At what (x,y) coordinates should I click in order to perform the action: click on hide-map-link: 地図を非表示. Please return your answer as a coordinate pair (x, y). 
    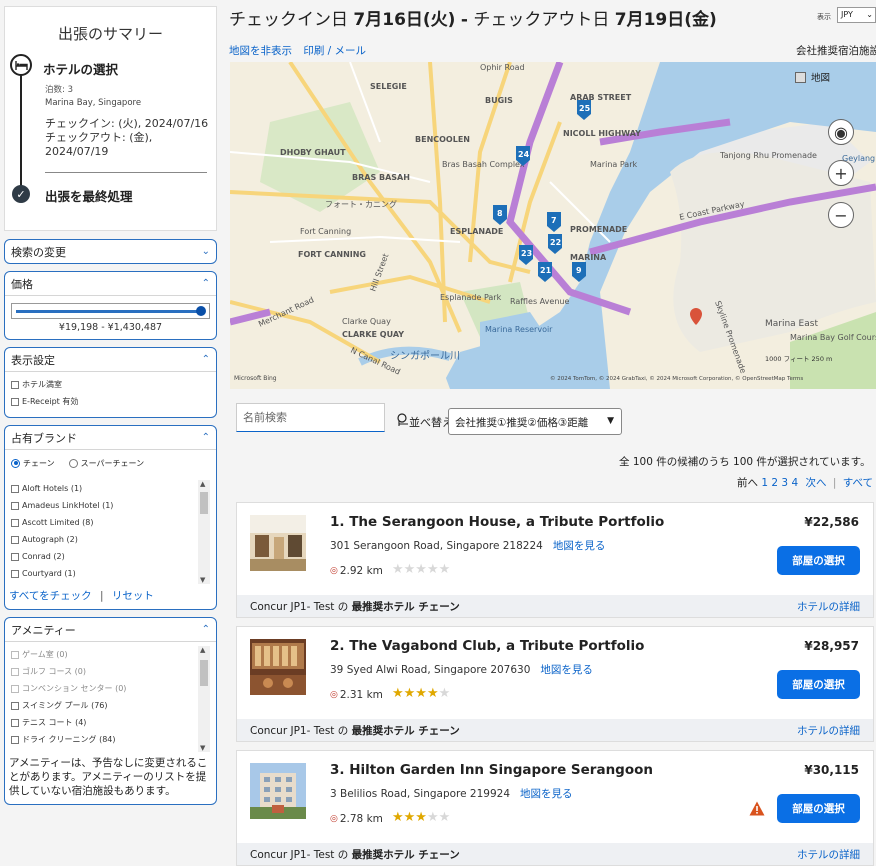
    Looking at the image, I should click on (260, 51).